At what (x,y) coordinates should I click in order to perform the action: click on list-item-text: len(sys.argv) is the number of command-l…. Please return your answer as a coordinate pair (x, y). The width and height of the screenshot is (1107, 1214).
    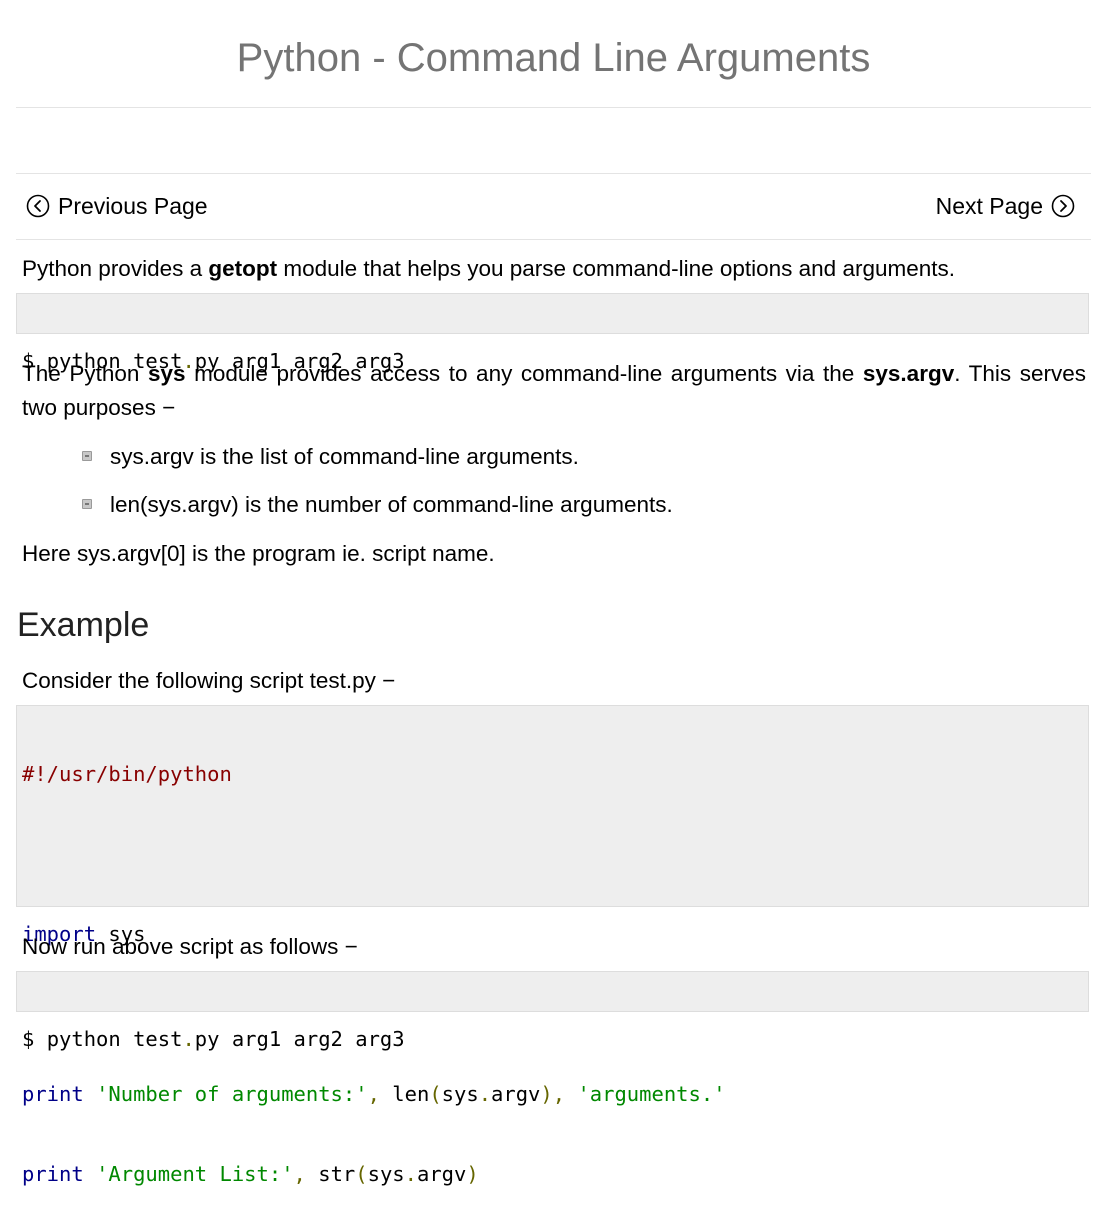
    Looking at the image, I should click on (391, 504).